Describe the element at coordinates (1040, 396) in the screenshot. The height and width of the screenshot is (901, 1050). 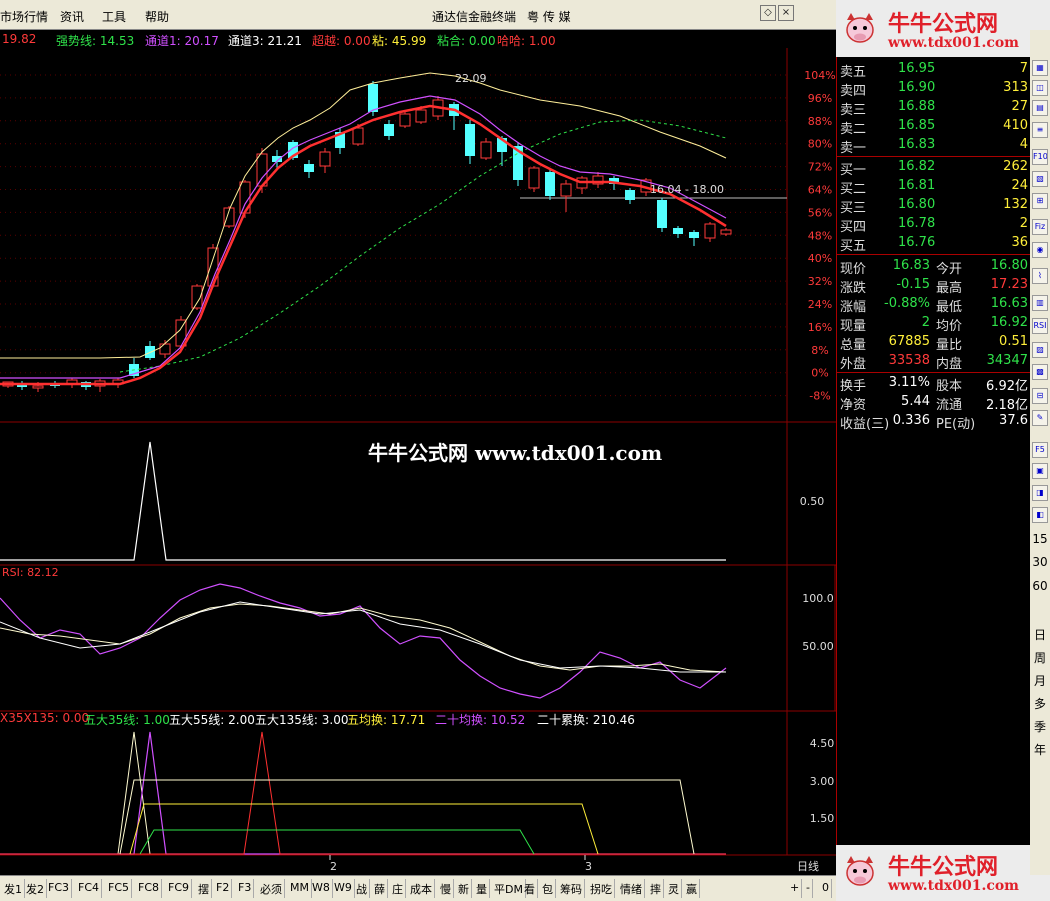
I see `tool-icon: ⊟` at that location.